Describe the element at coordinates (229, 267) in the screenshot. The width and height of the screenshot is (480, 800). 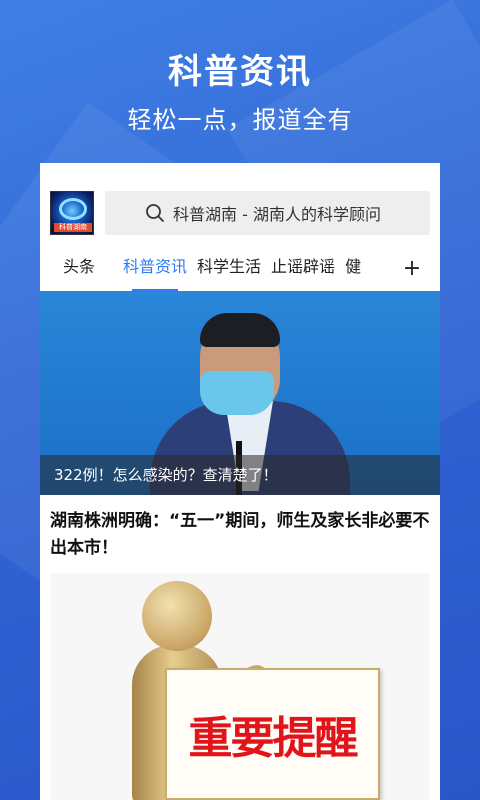
I see `tab-science-life: 科学生活` at that location.